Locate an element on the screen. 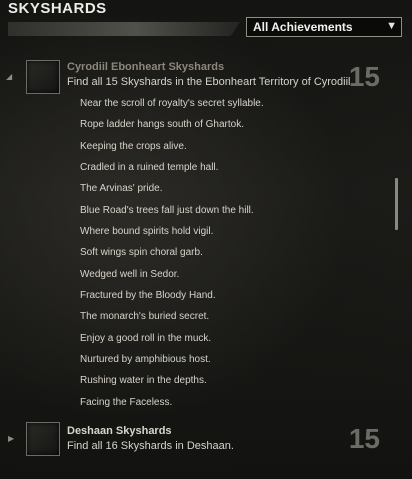  achievement-title: Deshaan Skyshards is located at coordinates (119, 431).